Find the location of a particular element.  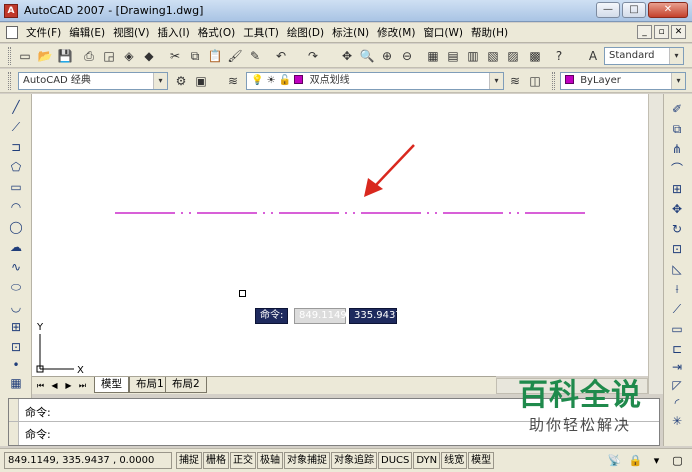

mirror-icon: ⋔ is located at coordinates (677, 149).